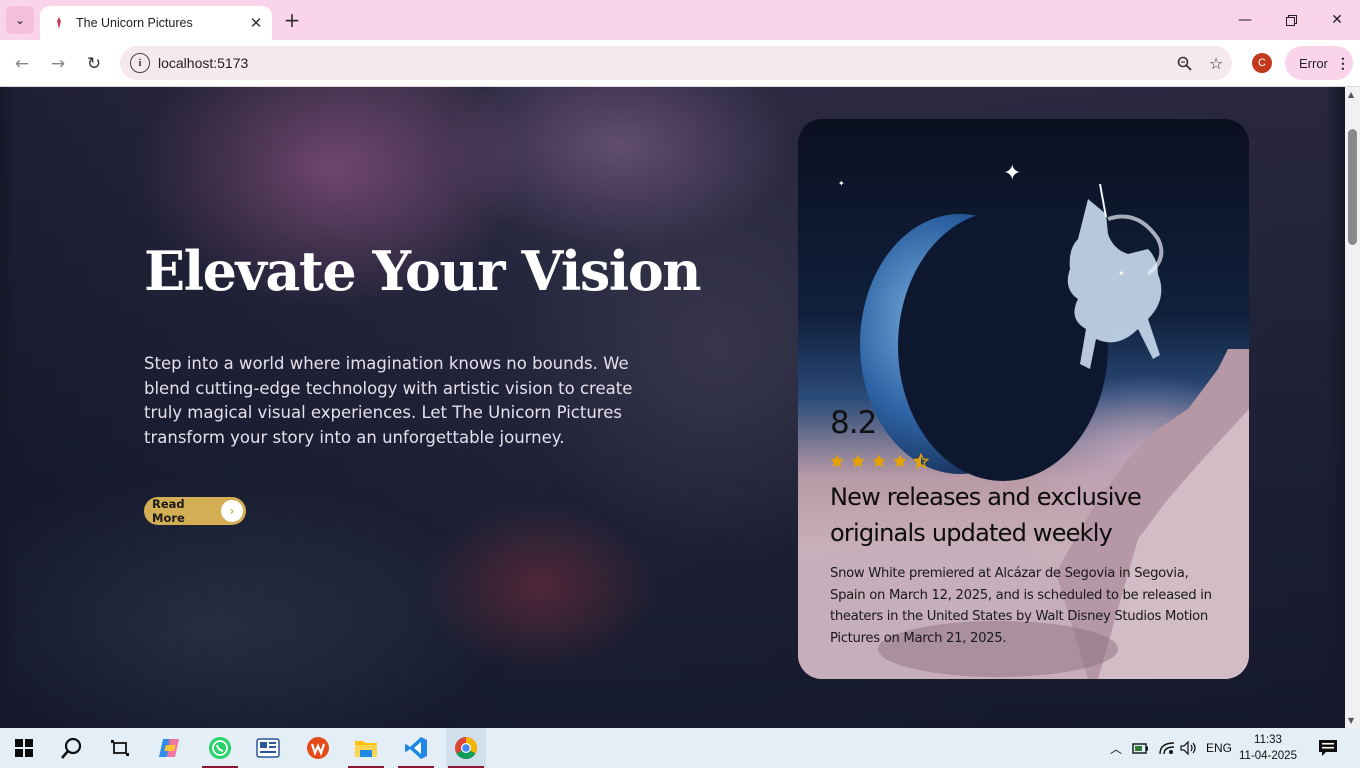  Describe the element at coordinates (423, 271) in the screenshot. I see `hero-title: Elevate Your Vision` at that location.